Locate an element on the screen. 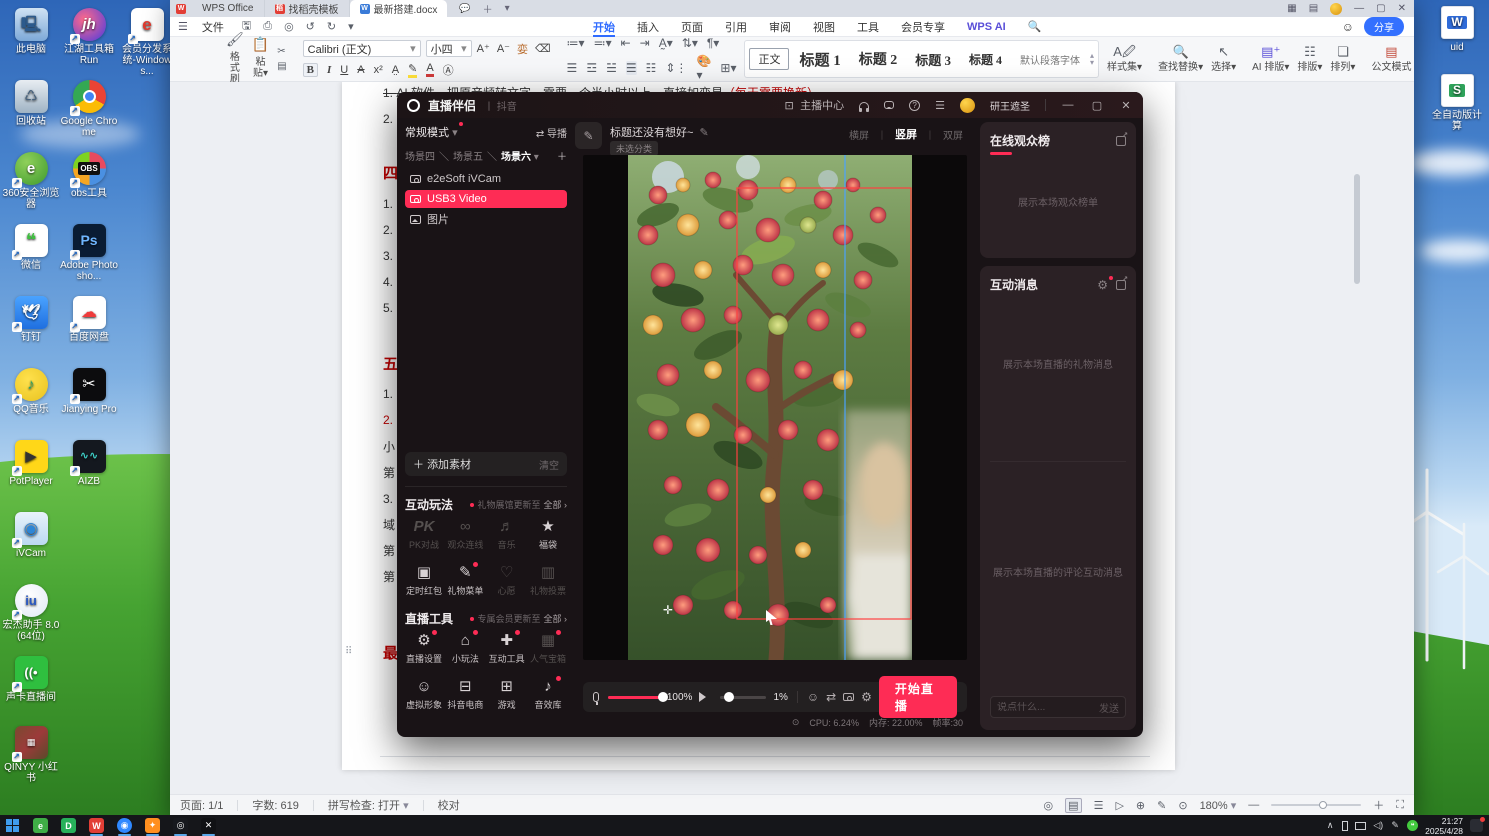  feedback-chat-icon is located at coordinates (889, 105).